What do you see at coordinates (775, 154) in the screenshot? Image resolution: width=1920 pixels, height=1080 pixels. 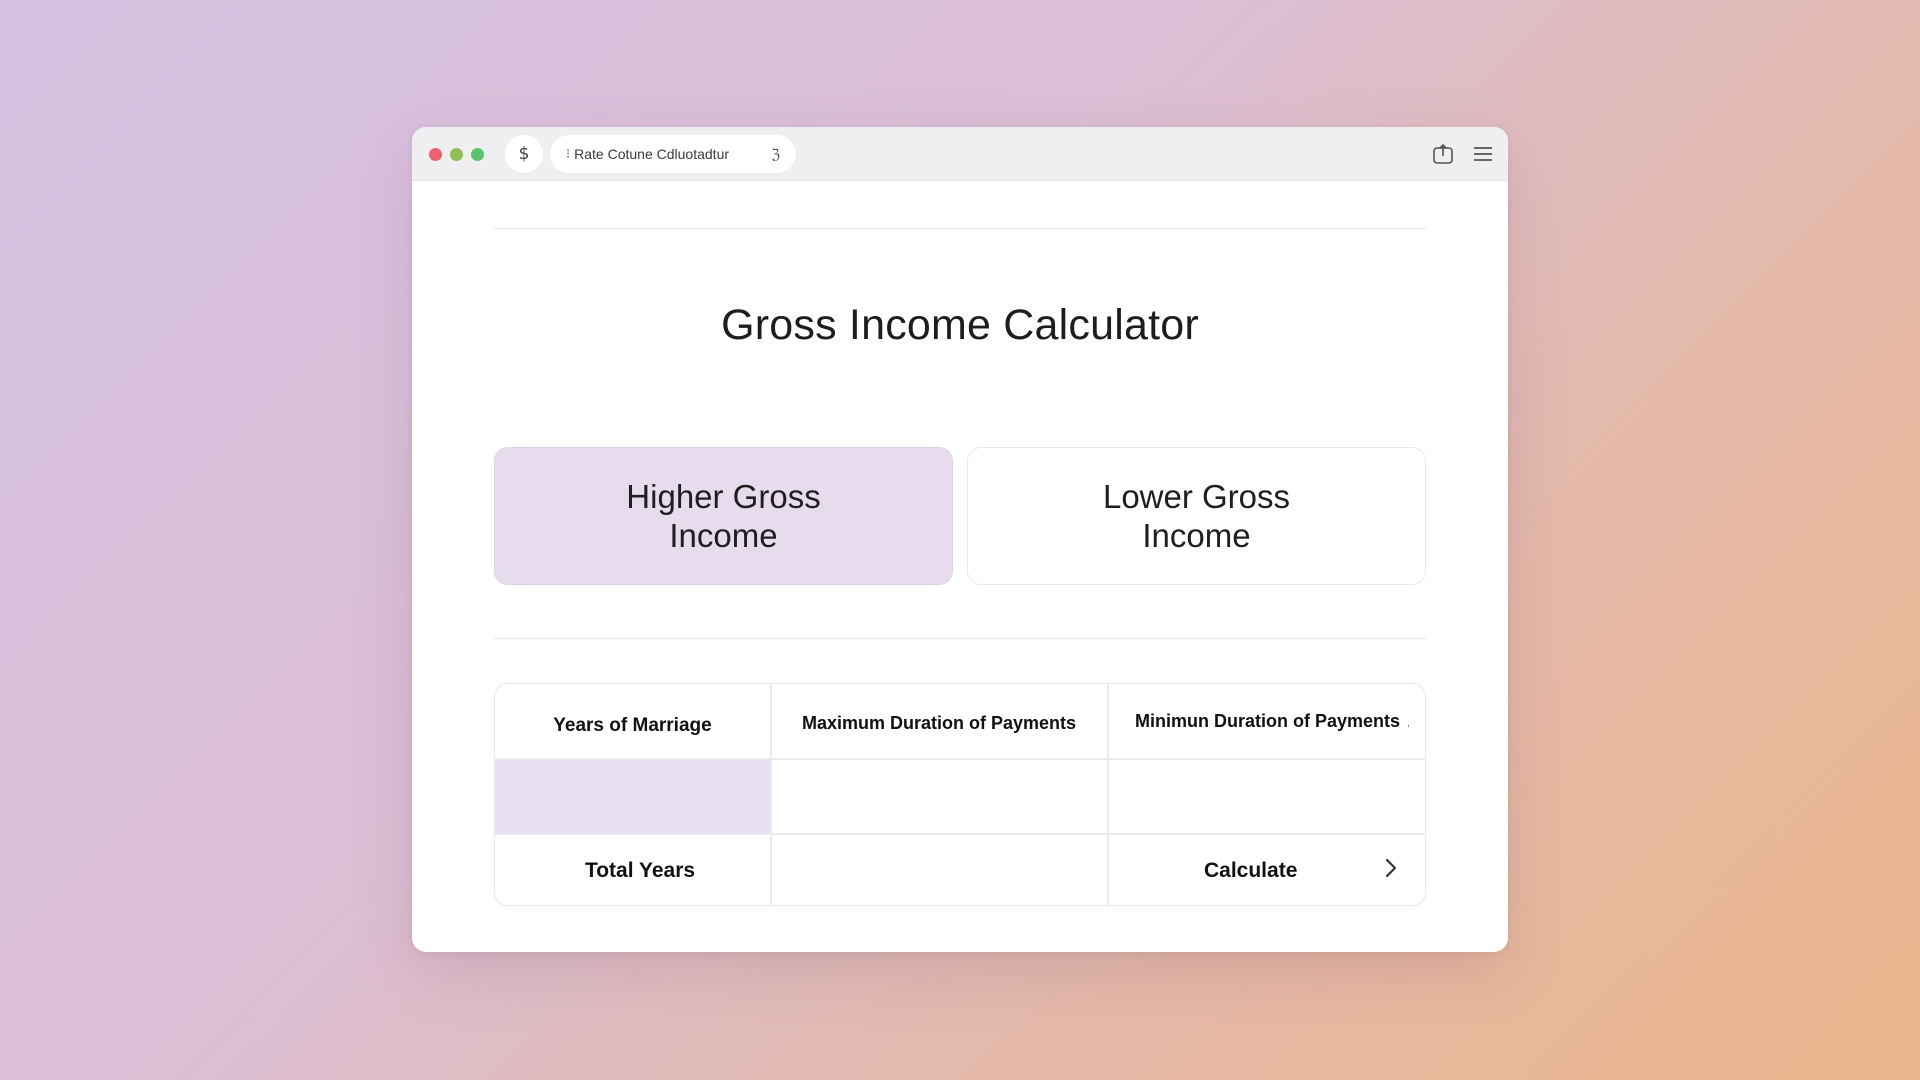 I see `tab-close-icon: ℨ` at bounding box center [775, 154].